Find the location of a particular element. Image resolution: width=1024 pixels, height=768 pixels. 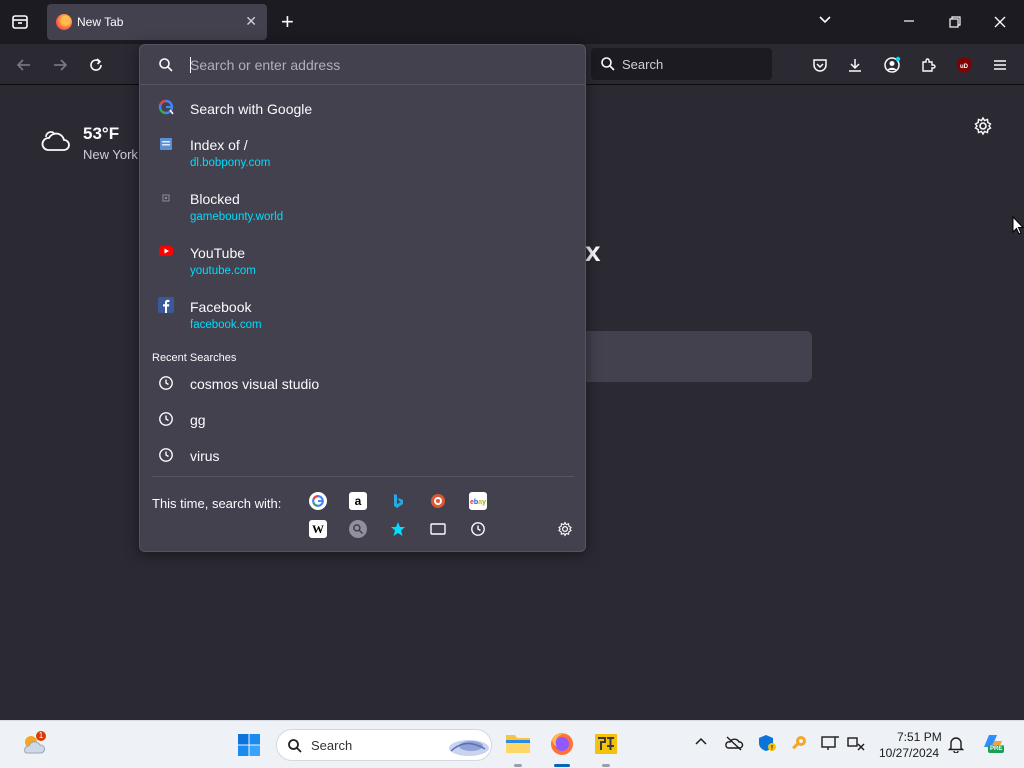

newtab-search-field is located at coordinates (699, 356).